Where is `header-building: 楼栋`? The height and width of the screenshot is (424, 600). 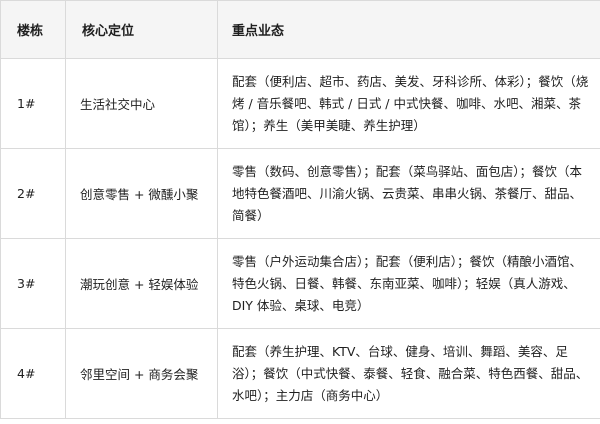 header-building: 楼栋 is located at coordinates (33, 29).